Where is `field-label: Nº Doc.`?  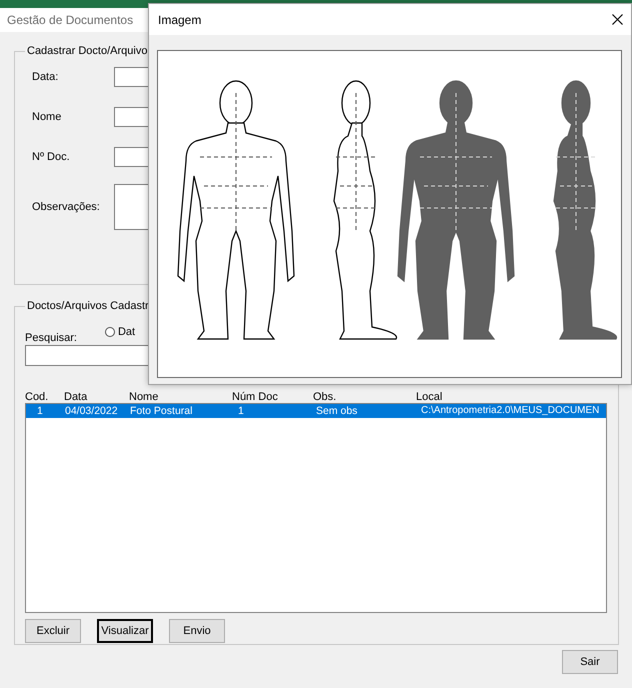 field-label: Nº Doc. is located at coordinates (51, 157).